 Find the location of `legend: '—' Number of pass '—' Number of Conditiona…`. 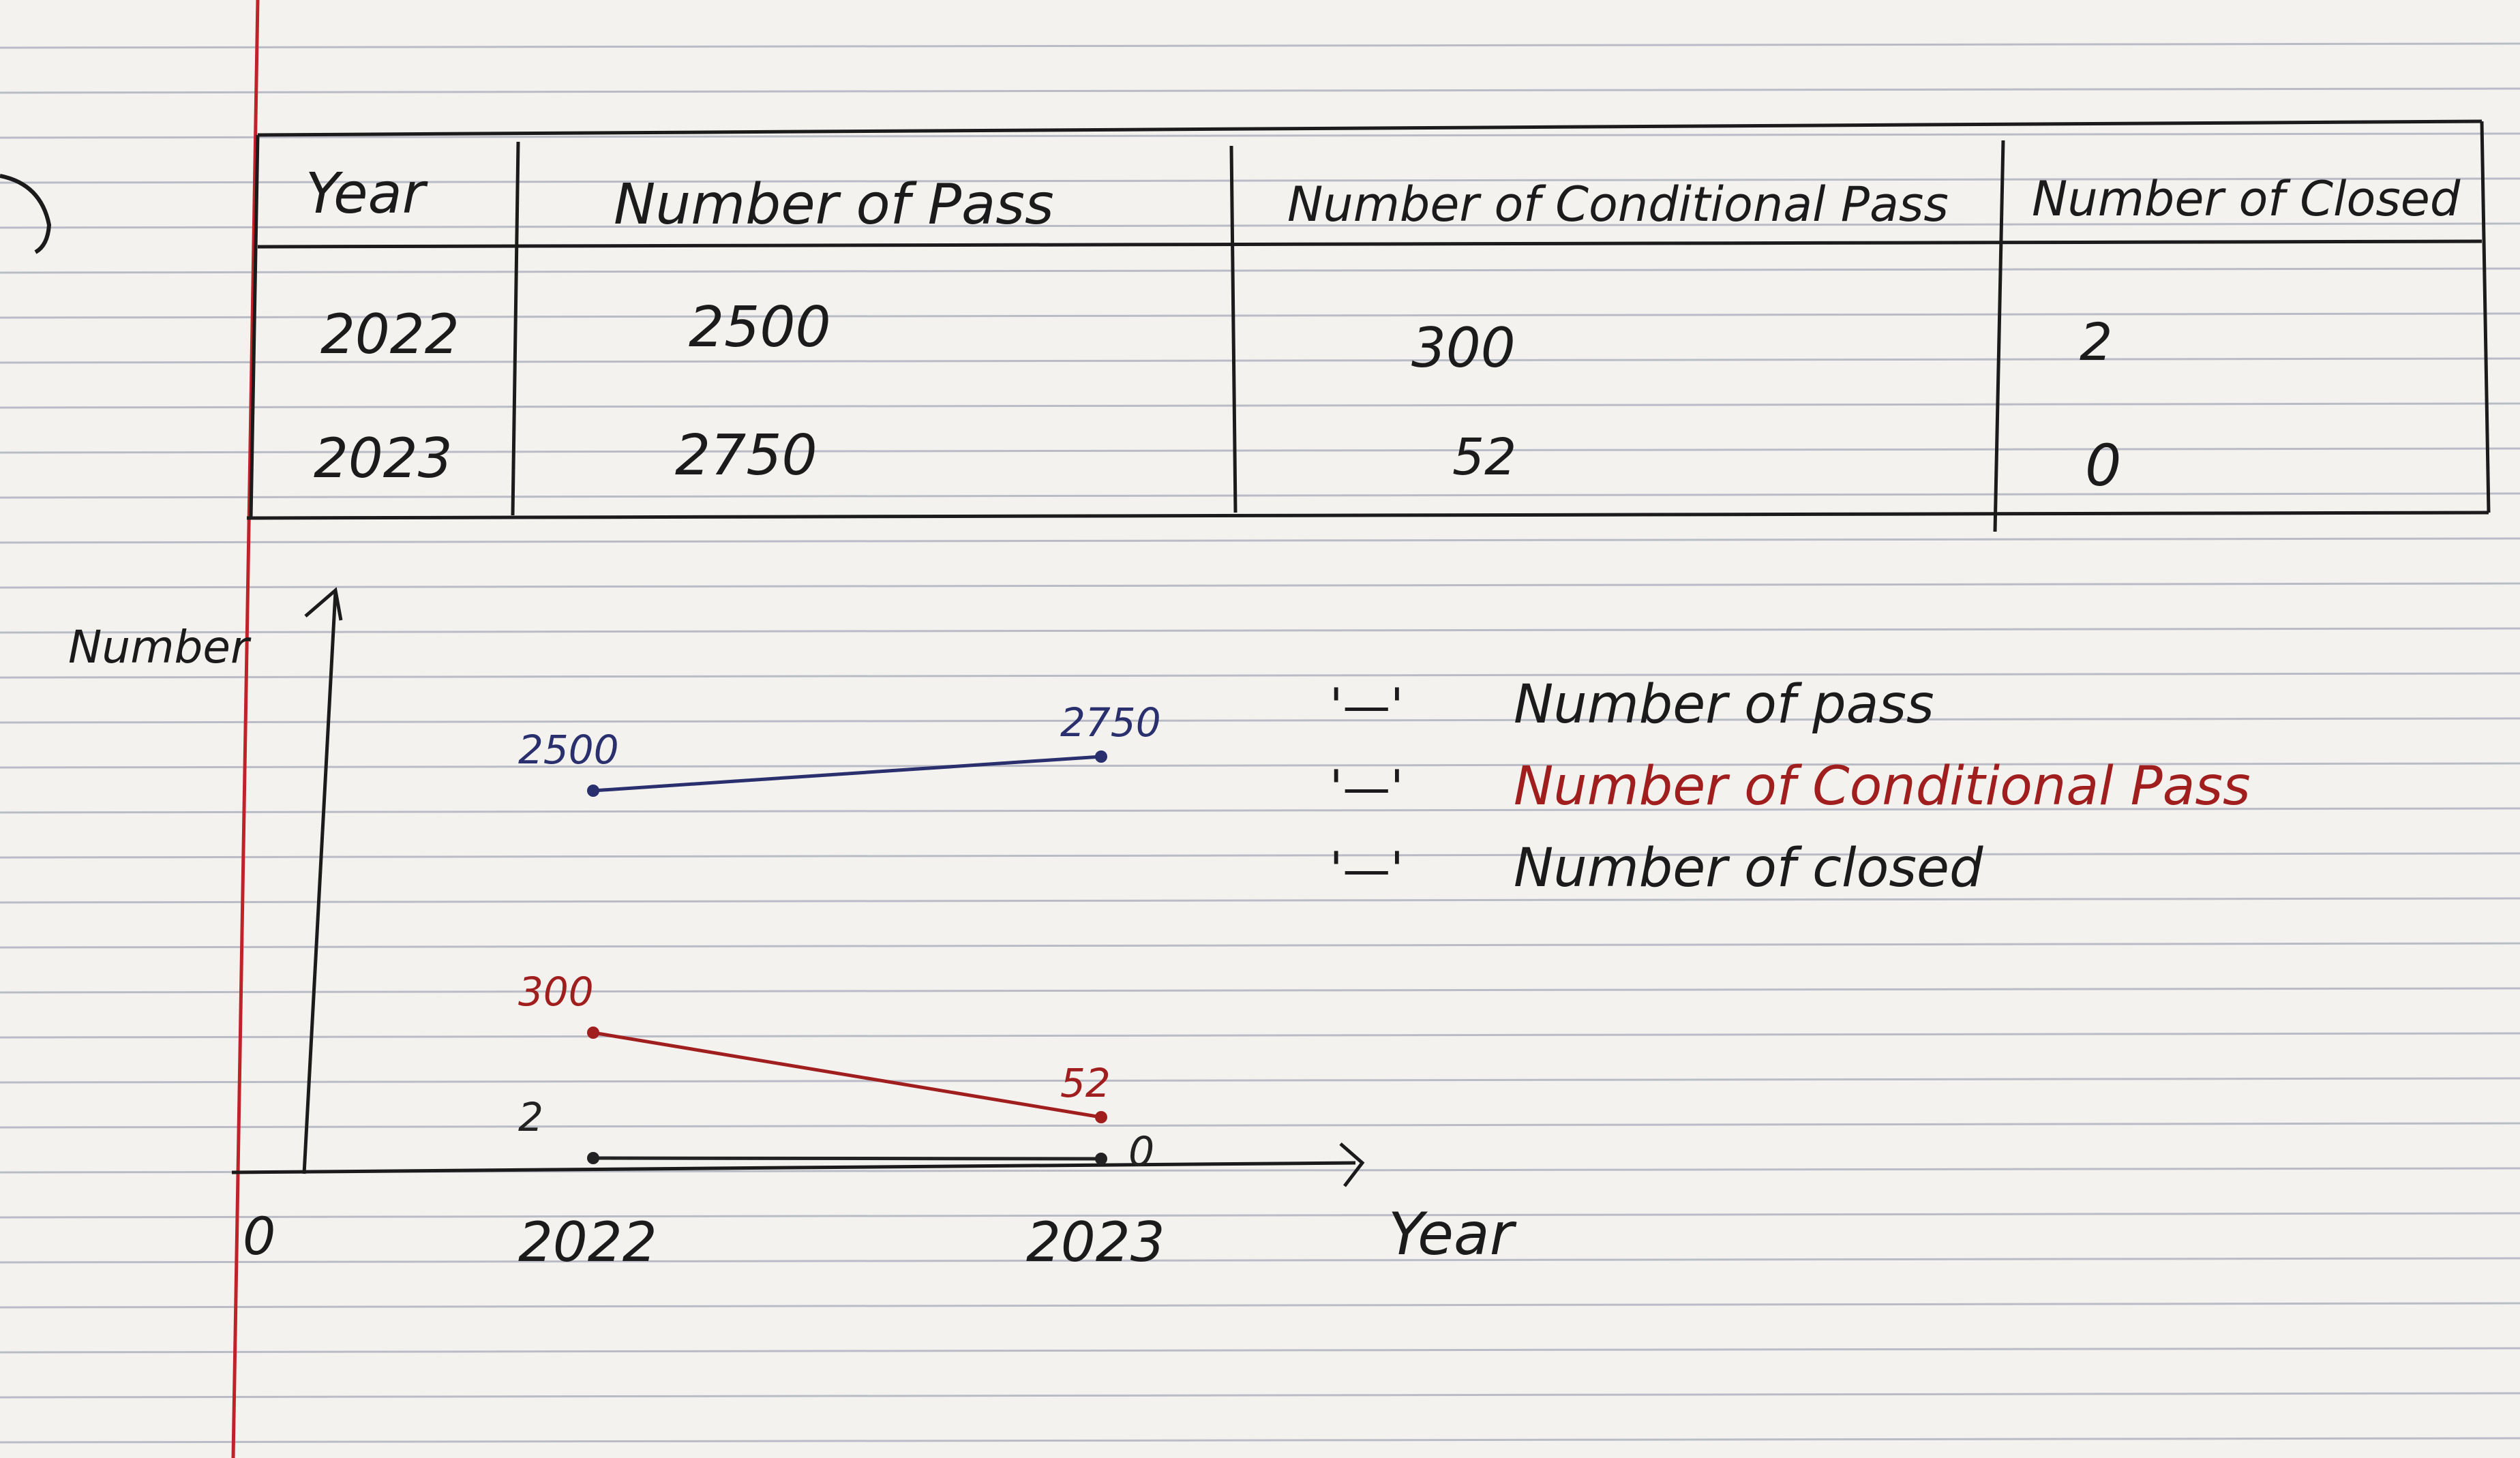

legend: '—' Number of pass '—' Number of Conditiona… is located at coordinates (1790, 786).